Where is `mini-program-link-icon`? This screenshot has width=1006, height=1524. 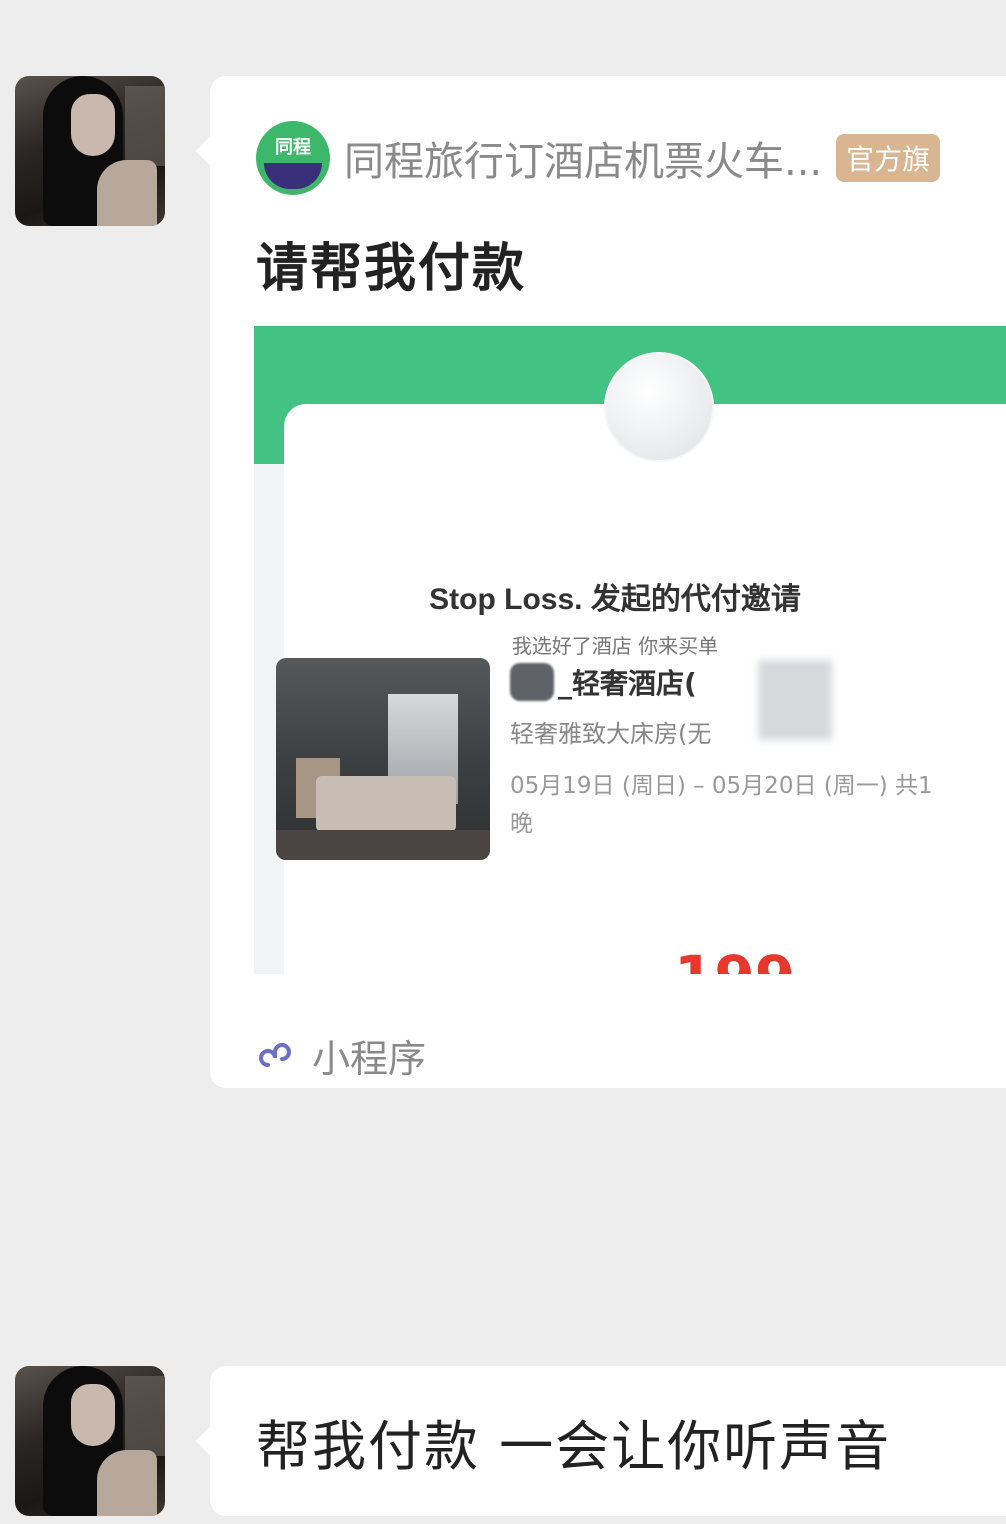 mini-program-link-icon is located at coordinates (277, 1056).